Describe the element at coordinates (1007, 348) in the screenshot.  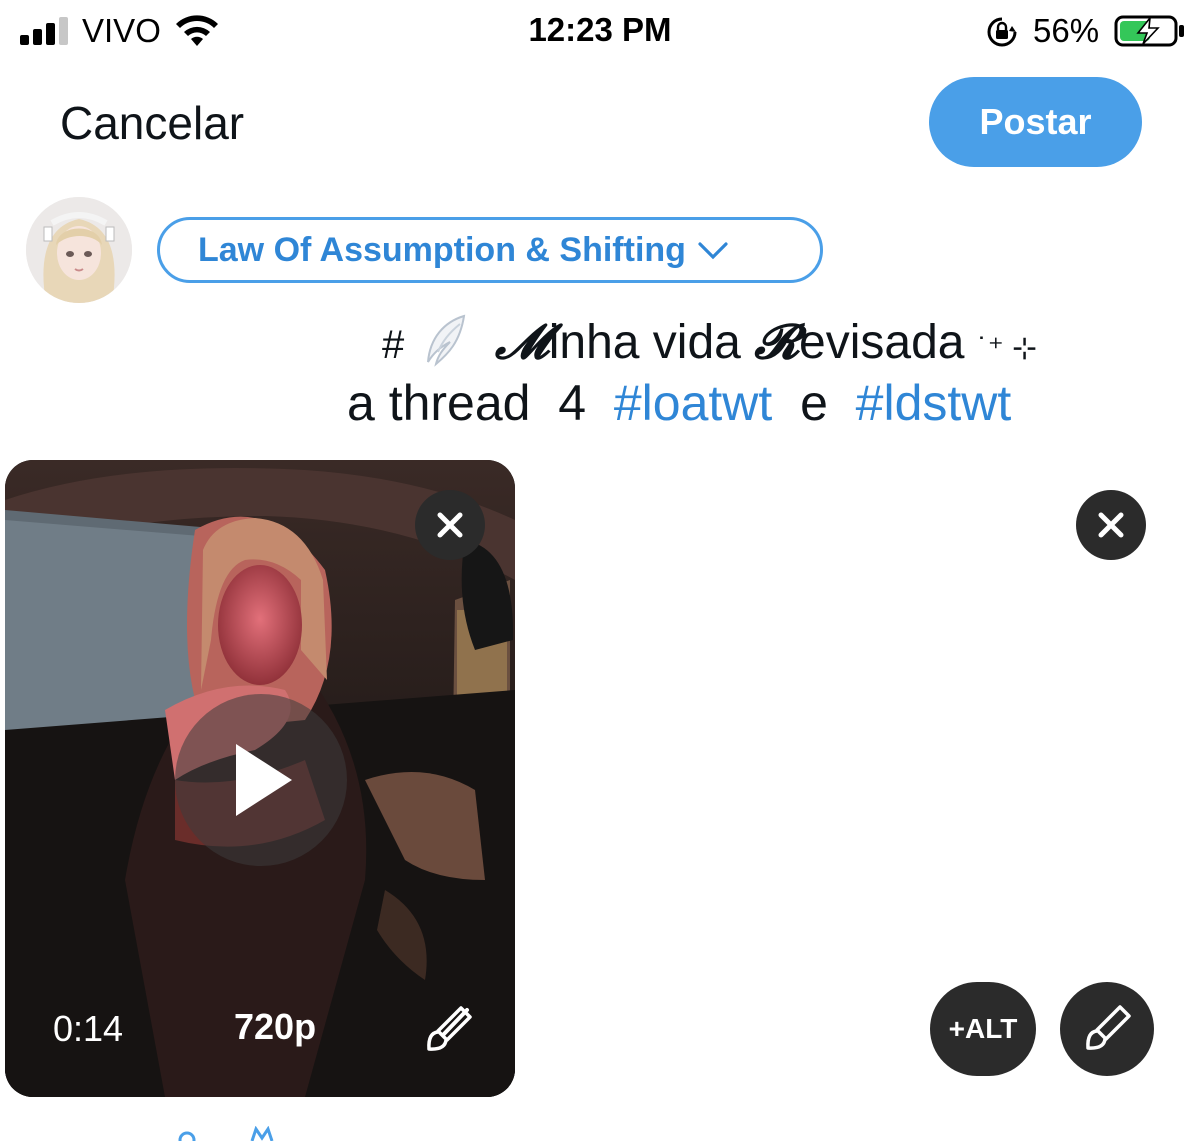
I see `sparkle-decoration: ˙⁺ ⊹` at that location.